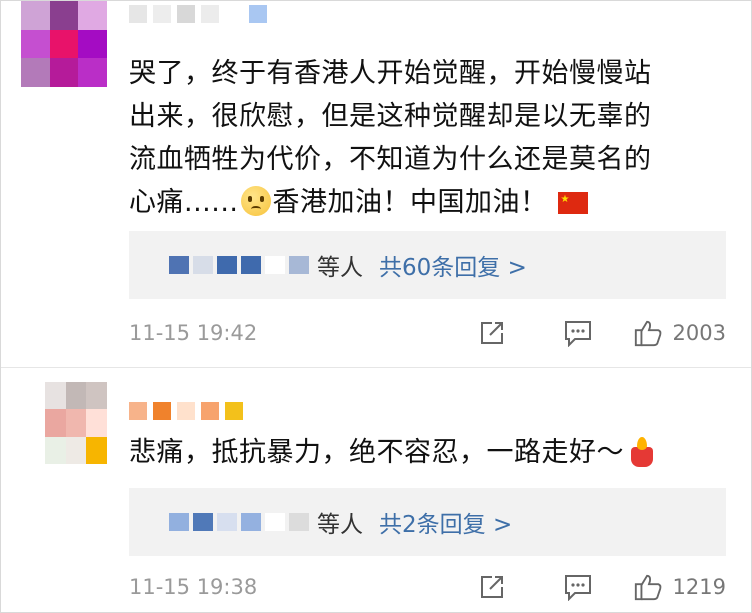 The width and height of the screenshot is (752, 613). What do you see at coordinates (390, 159) in the screenshot?
I see `comment-text-line: 流血牺牲为代价，不知道为什么还是莫名的` at bounding box center [390, 159].